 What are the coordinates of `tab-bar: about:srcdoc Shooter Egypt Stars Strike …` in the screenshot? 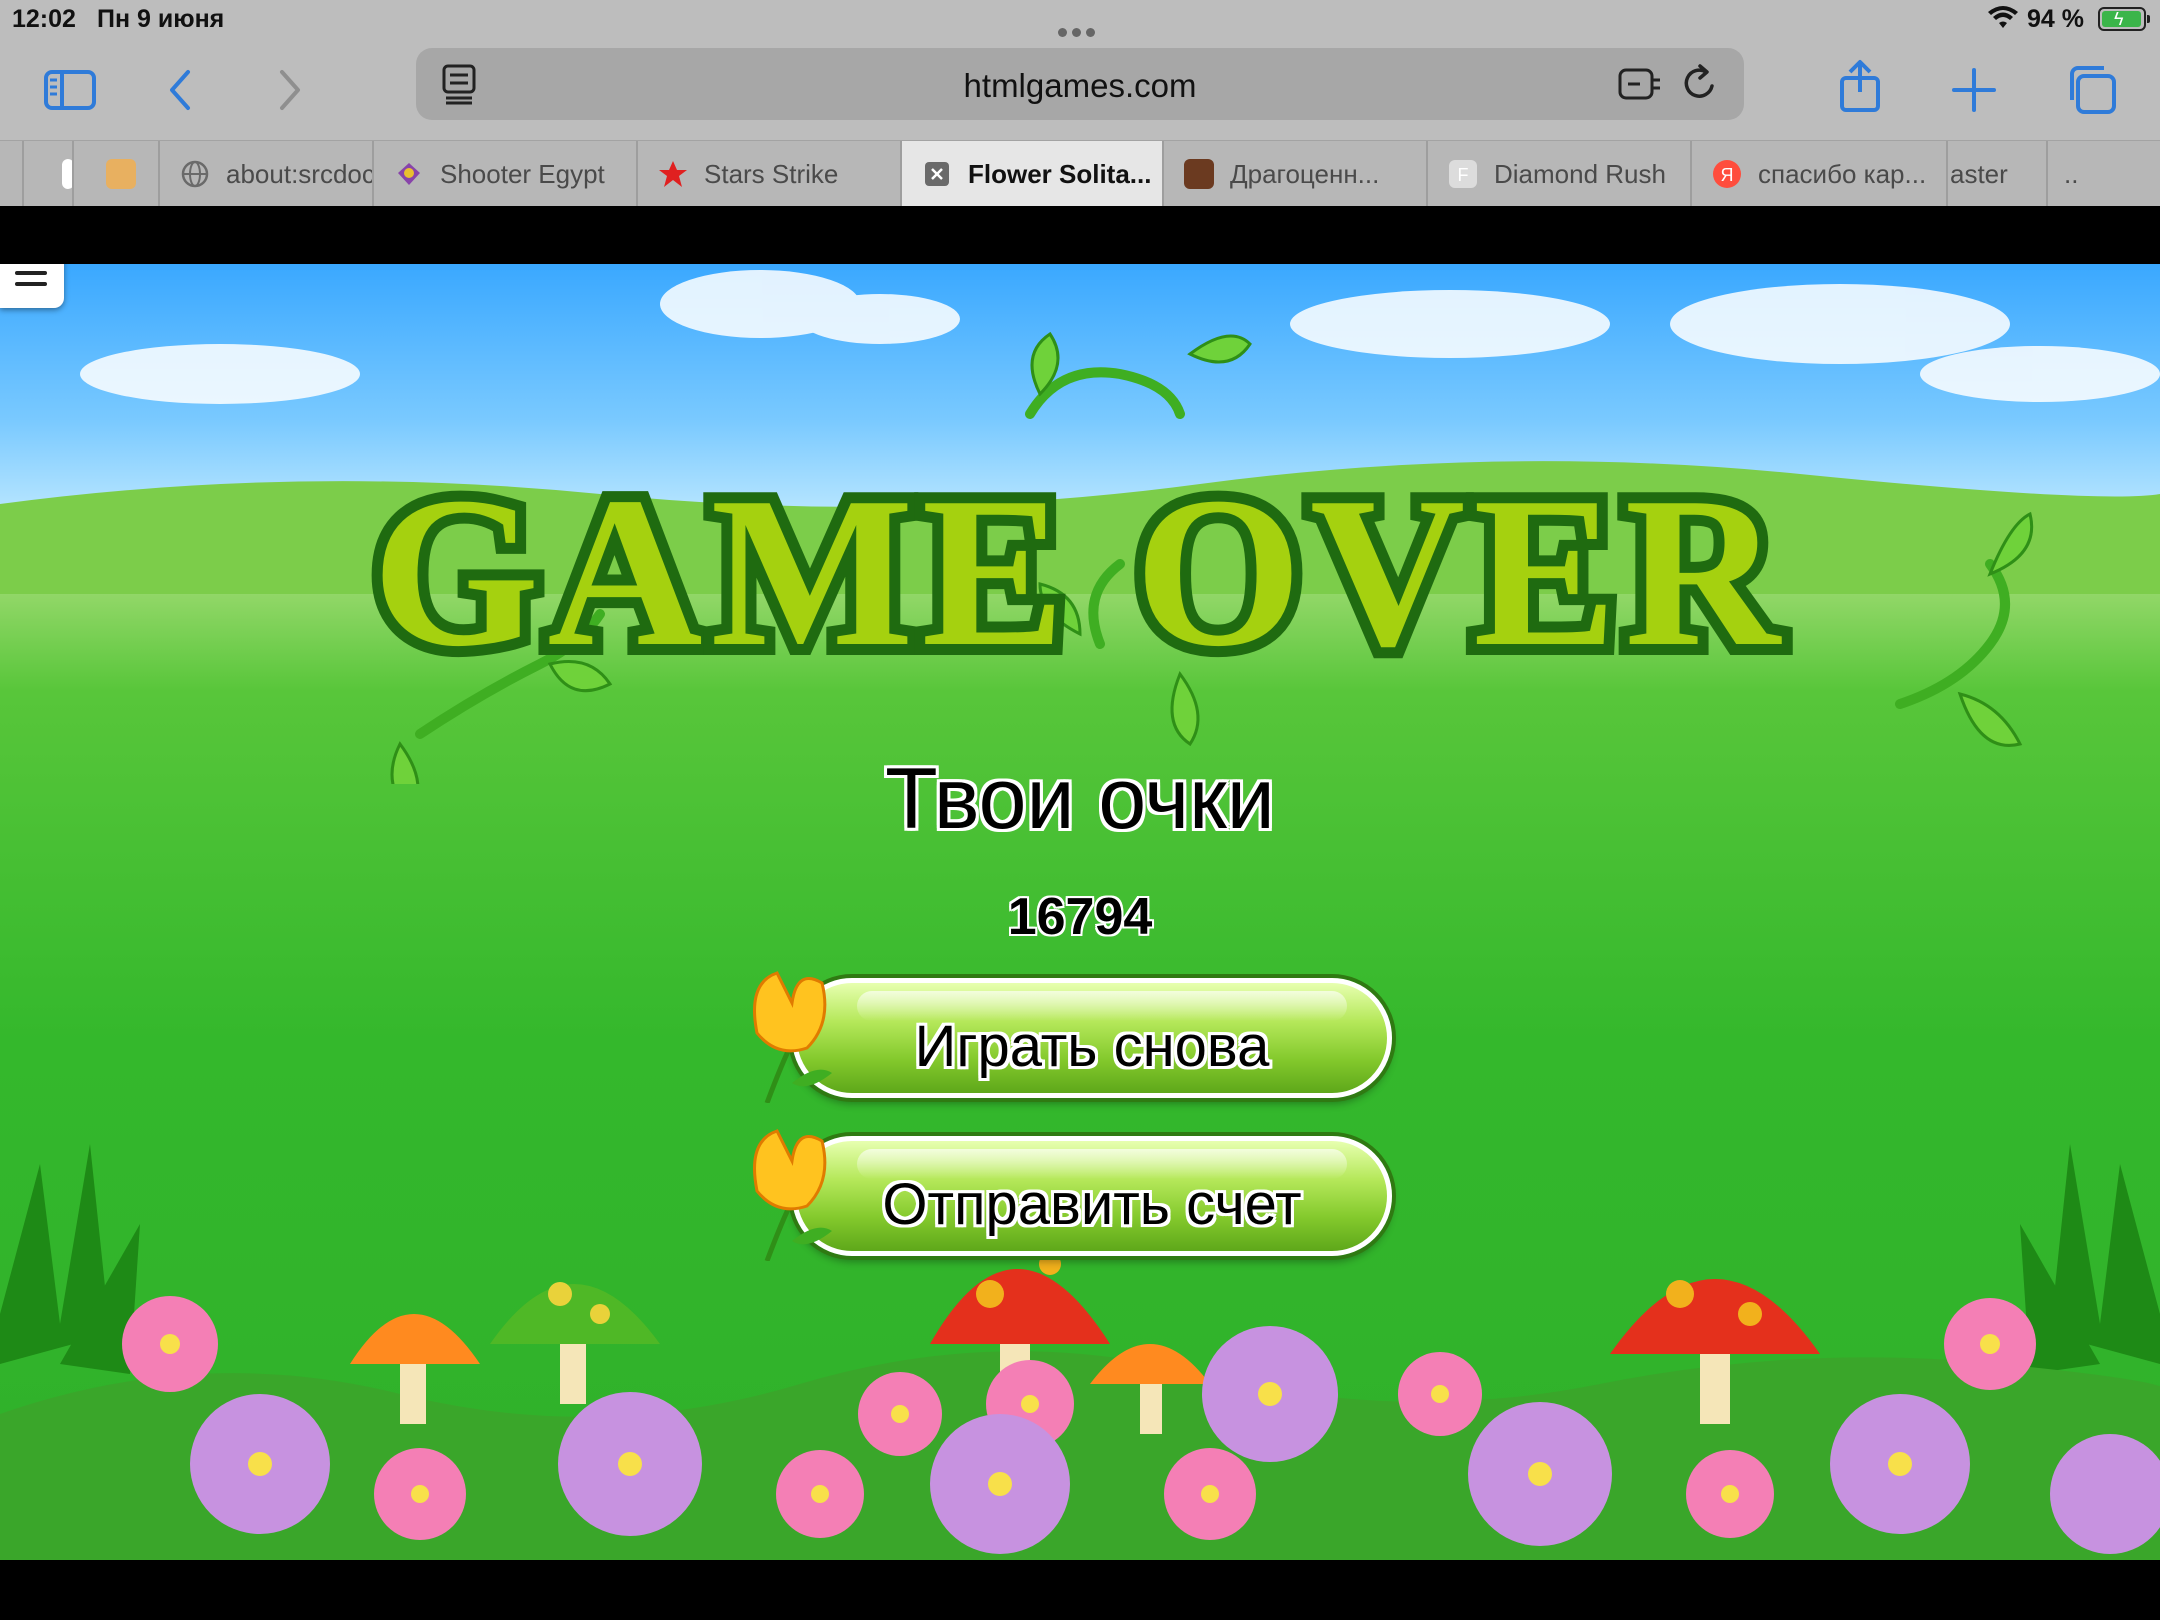 It's located at (1080, 173).